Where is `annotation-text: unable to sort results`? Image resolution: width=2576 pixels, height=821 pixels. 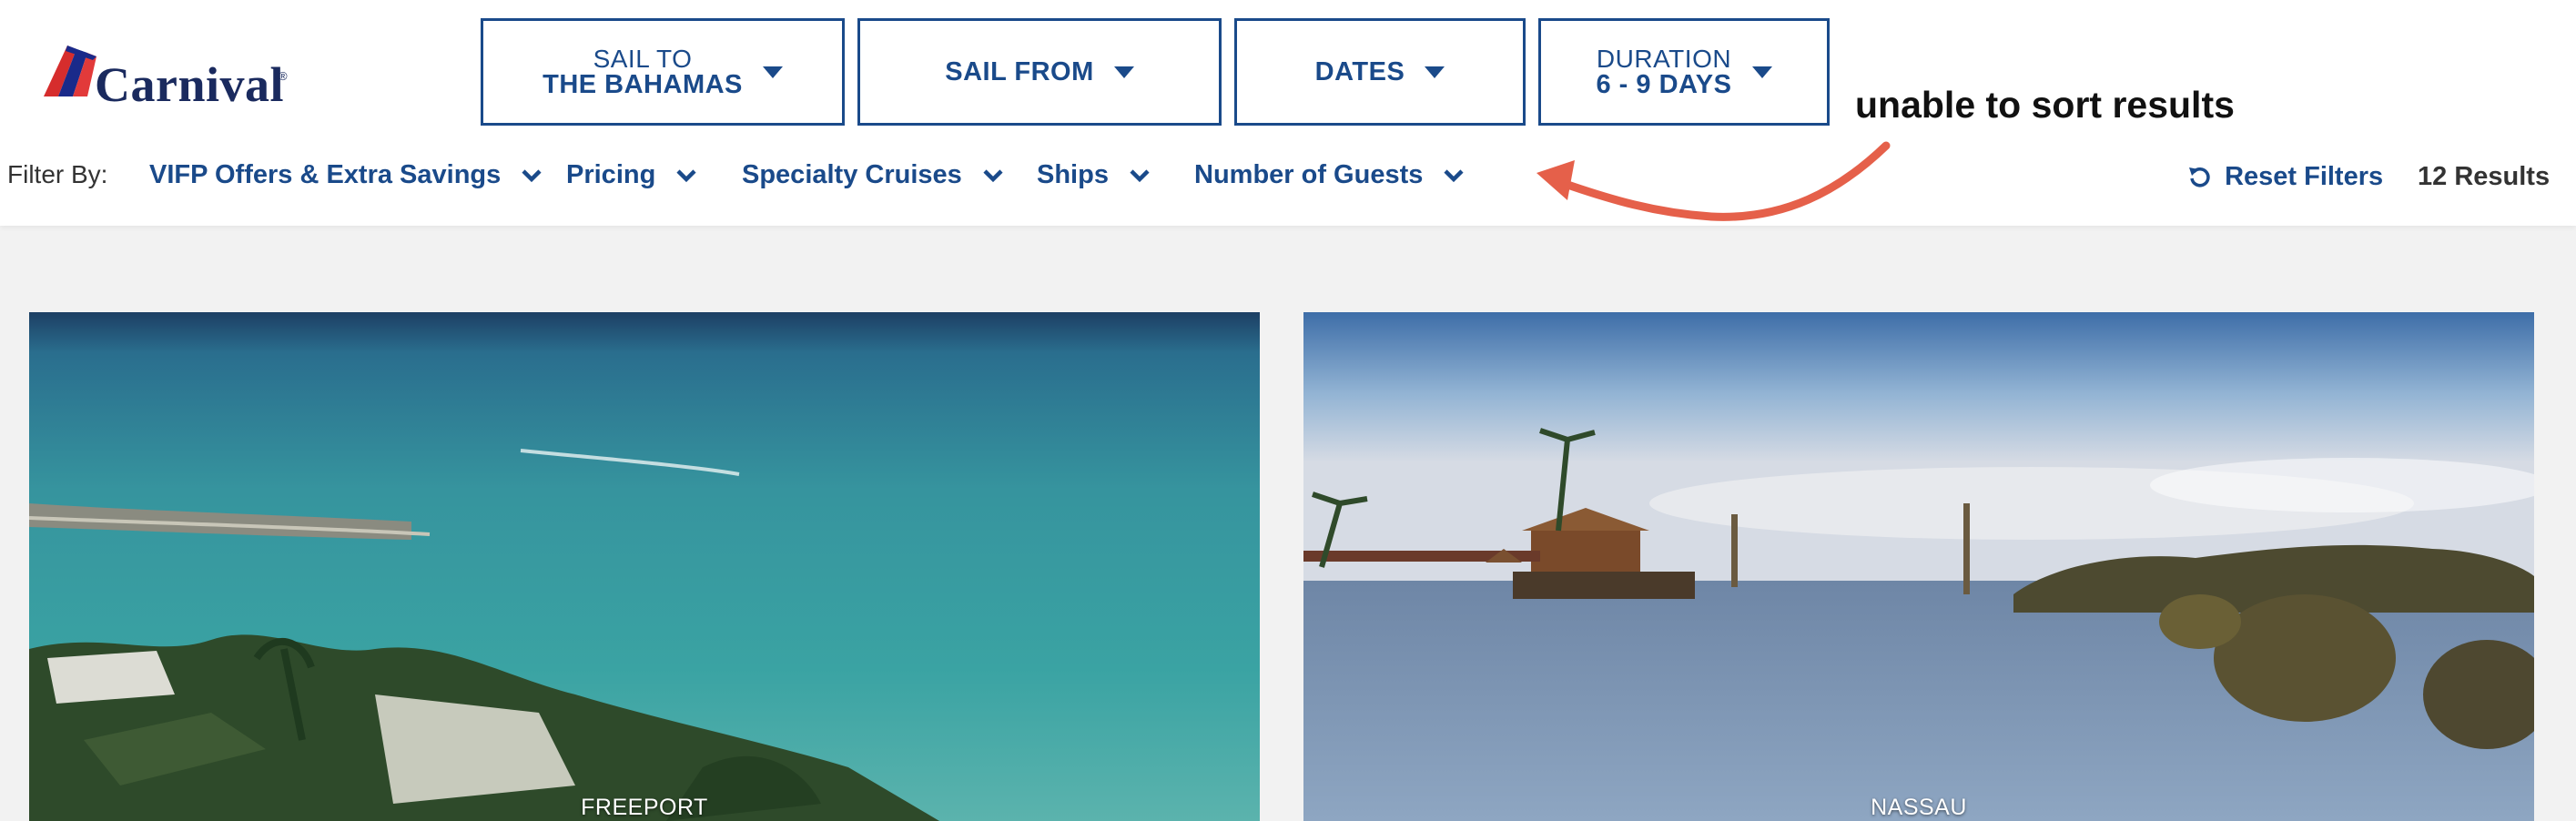
annotation-text: unable to sort results is located at coordinates (2045, 105).